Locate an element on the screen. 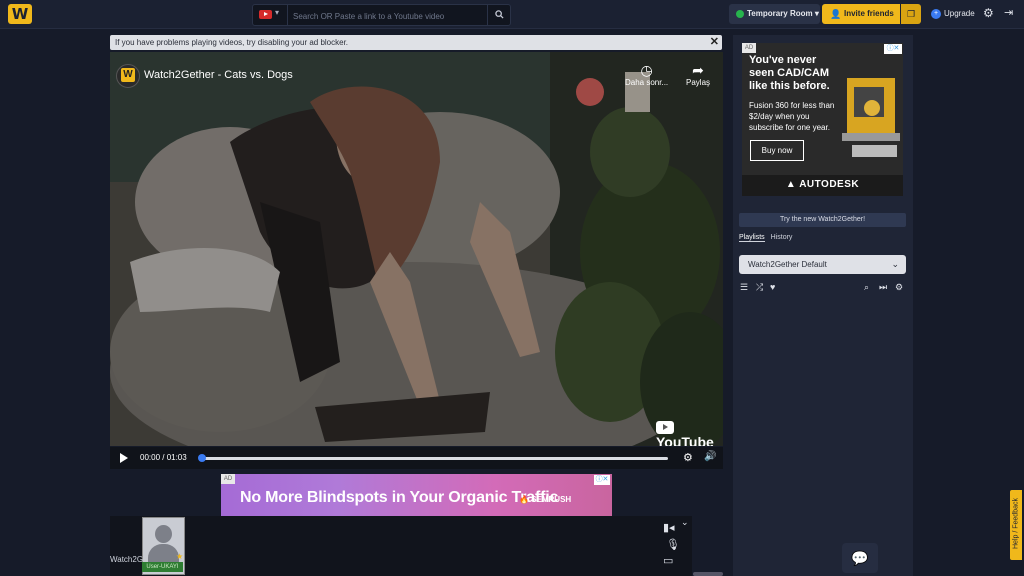  add-to-playlist-icon: ☰ is located at coordinates (744, 287).